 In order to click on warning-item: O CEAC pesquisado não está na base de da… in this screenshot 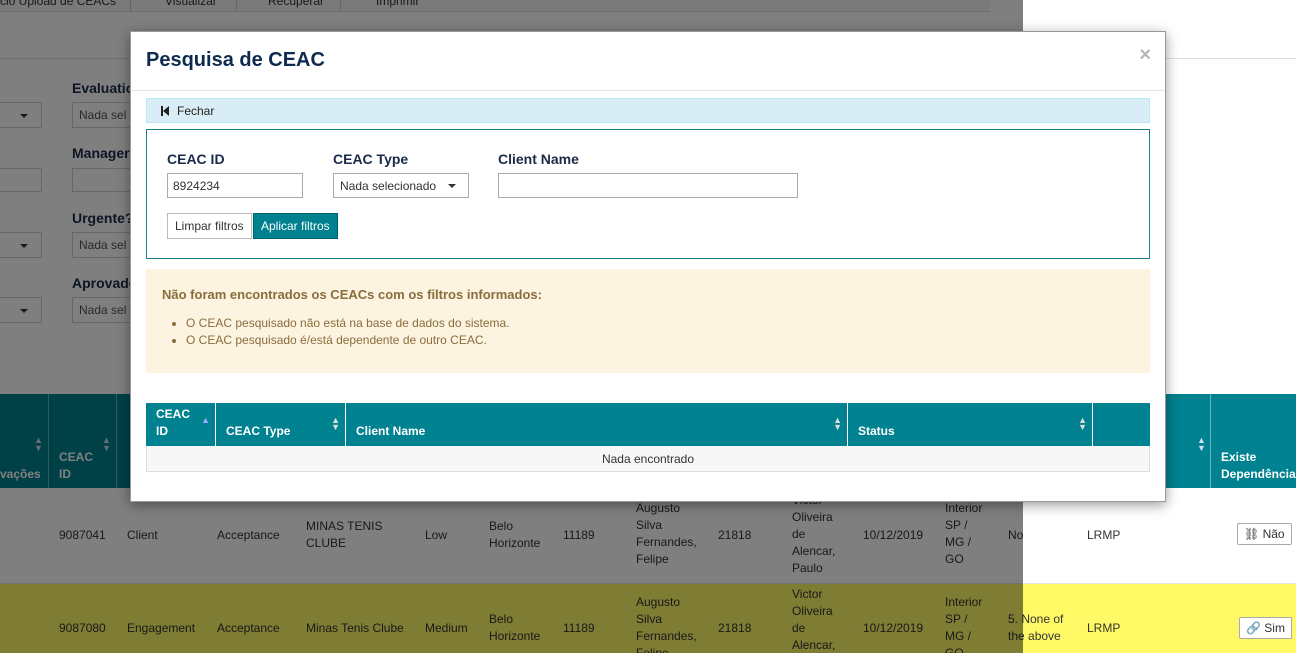, I will do `click(348, 323)`.